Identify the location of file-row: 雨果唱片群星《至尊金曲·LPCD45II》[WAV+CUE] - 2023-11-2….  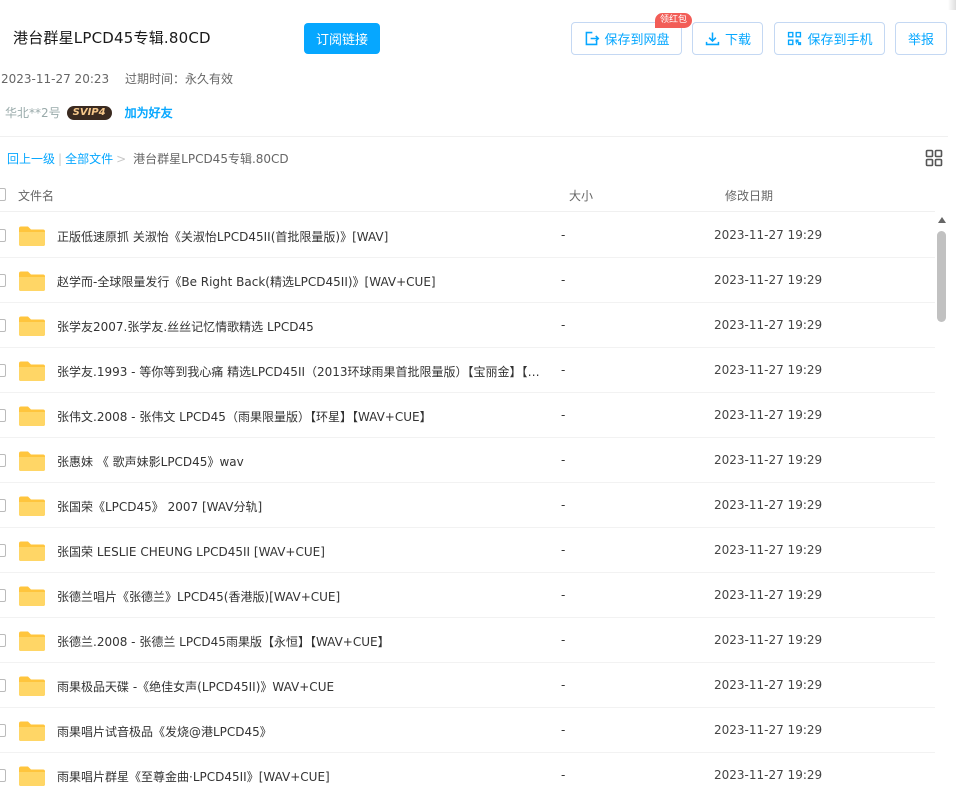
(467, 771).